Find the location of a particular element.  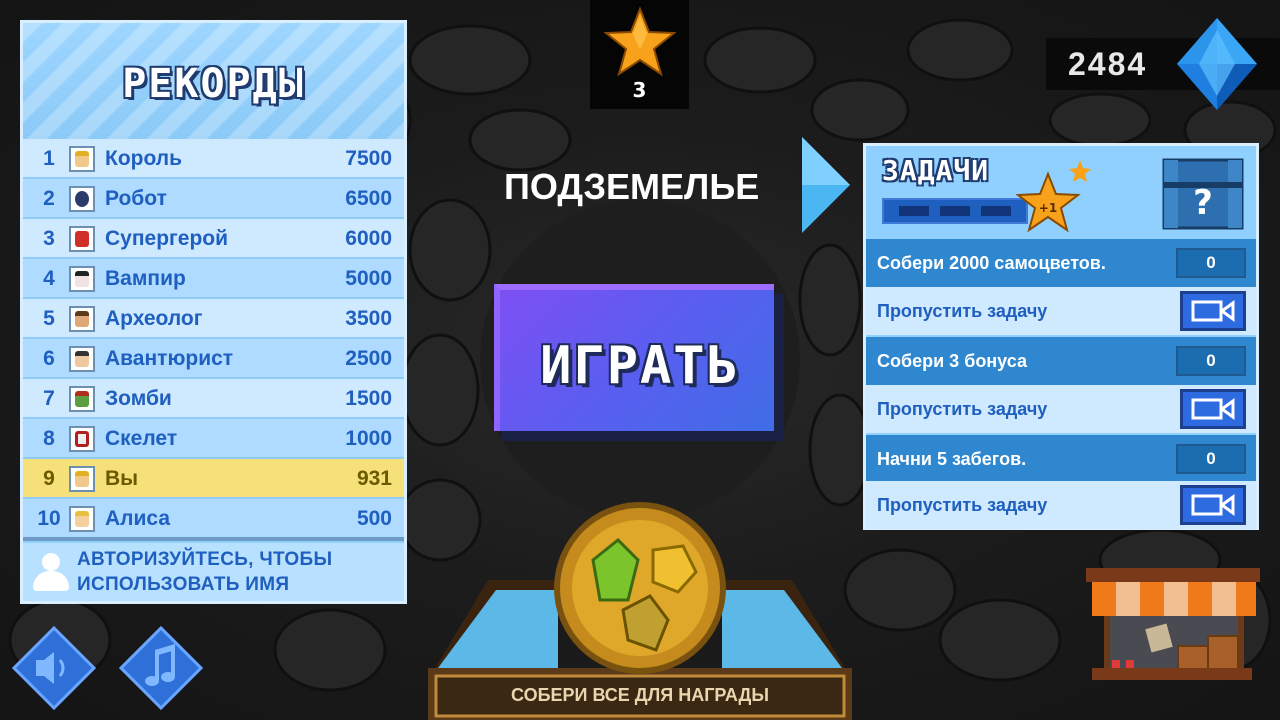

play-button-label: ИГРАТЬ is located at coordinates (640, 366).